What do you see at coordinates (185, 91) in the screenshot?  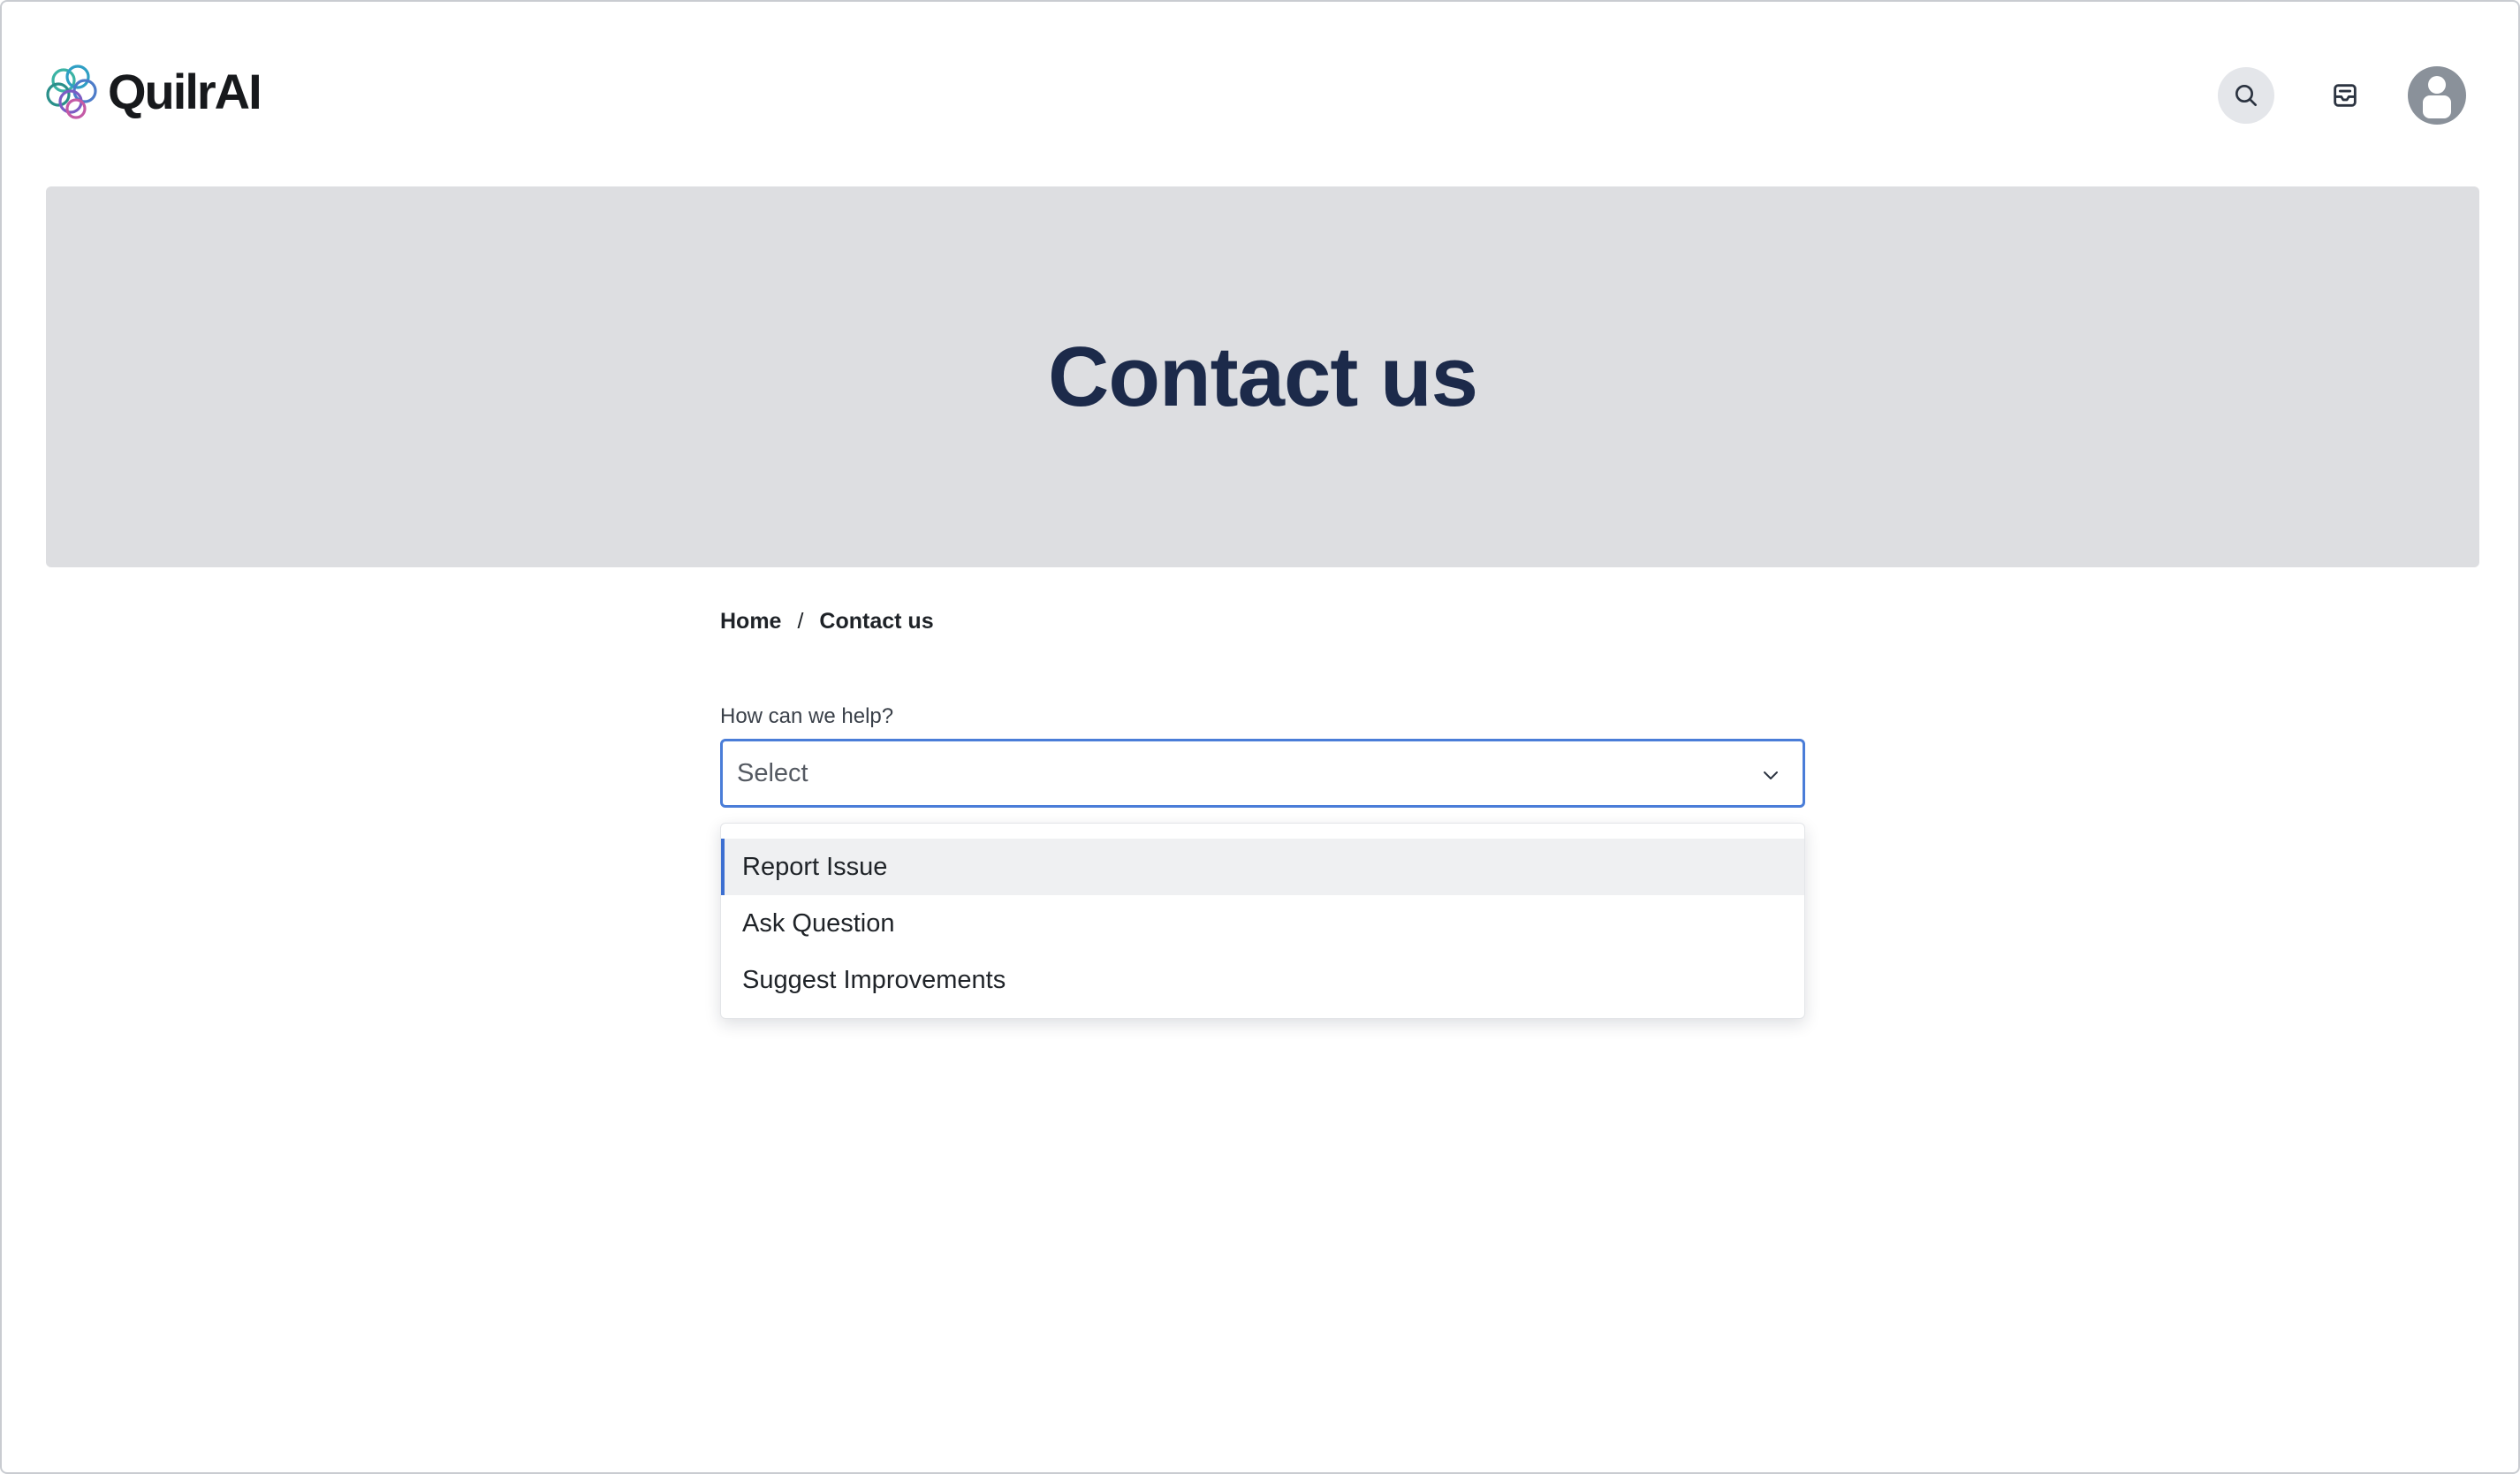 I see `brand-name: QuilrAI` at bounding box center [185, 91].